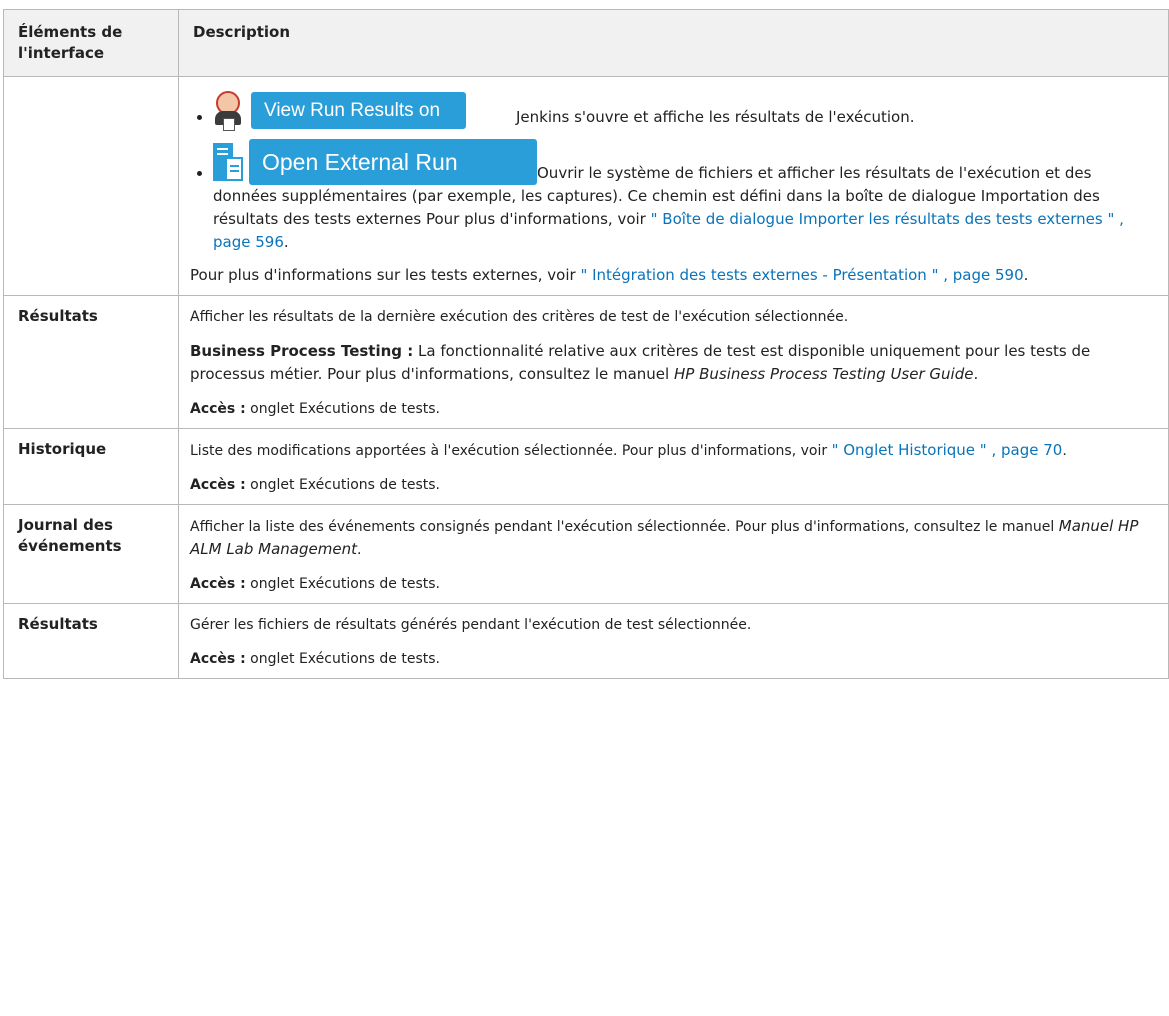 The image size is (1169, 1016). I want to click on table-header-row: Éléments de l'interface Description, so click(586, 43).